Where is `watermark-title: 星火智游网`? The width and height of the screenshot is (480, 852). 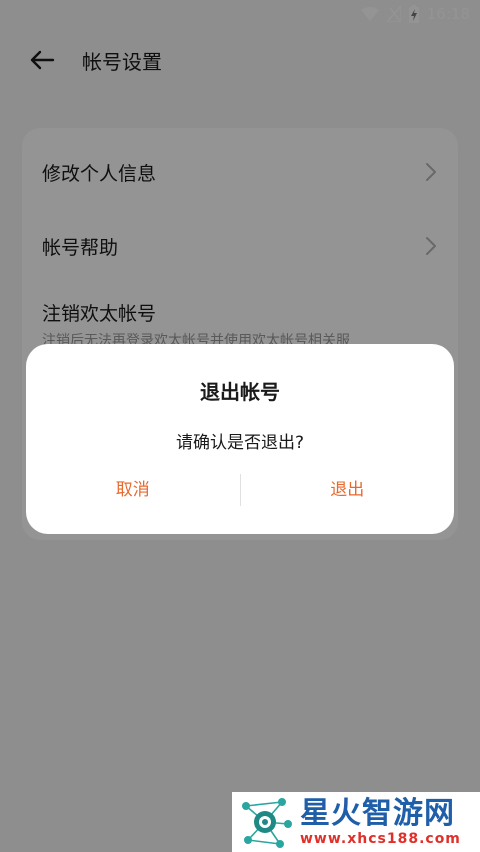
watermark-title: 星火智游网 is located at coordinates (377, 813).